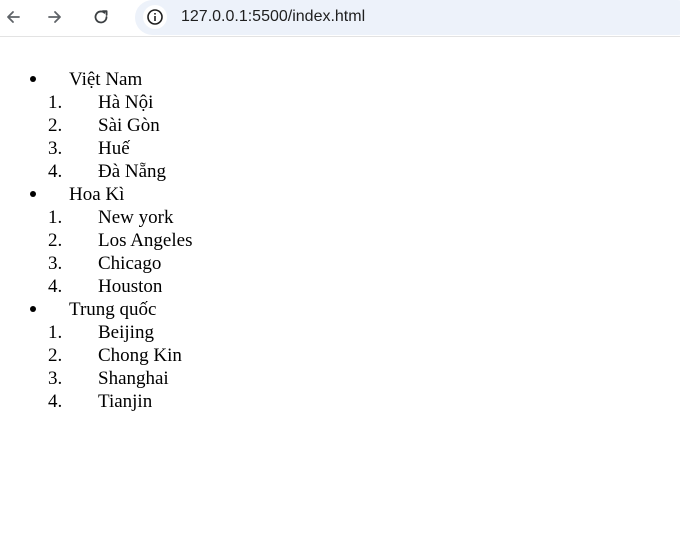  What do you see at coordinates (273, 17) in the screenshot?
I see `url-text: 127.0.0.1:5500/index.html` at bounding box center [273, 17].